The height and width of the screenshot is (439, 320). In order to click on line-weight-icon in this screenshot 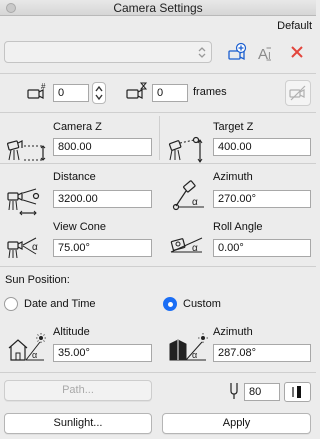, I will do `click(296, 392)`.